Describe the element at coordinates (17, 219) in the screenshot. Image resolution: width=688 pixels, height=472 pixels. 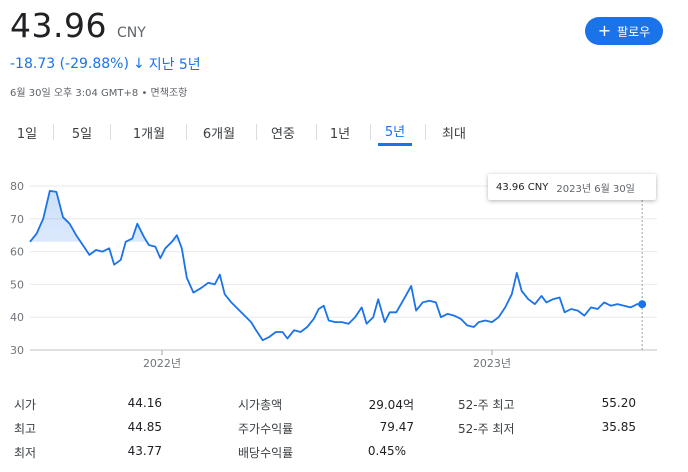
I see `y-tick-label: 70` at that location.